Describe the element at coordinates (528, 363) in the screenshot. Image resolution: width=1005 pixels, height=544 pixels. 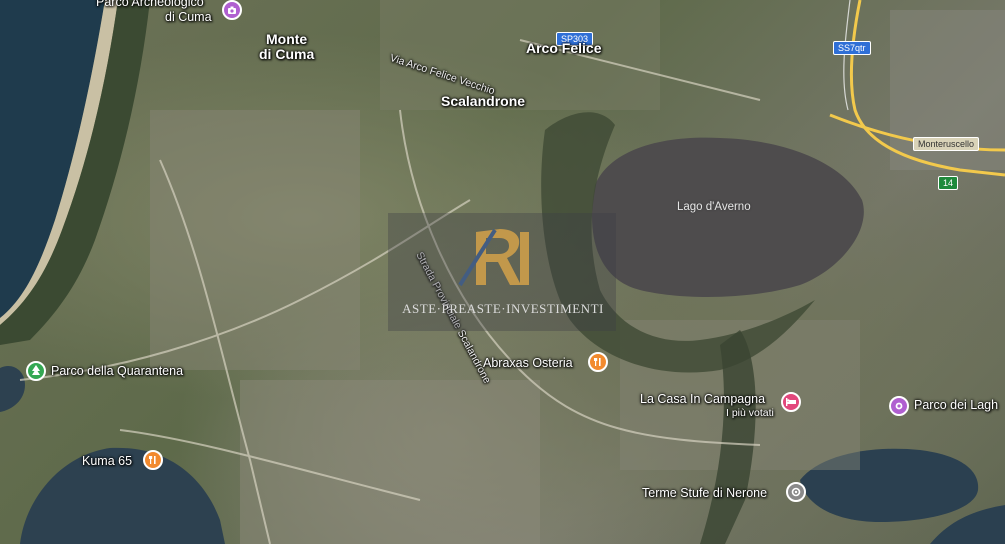
I see `place-label-abraxas-osteria: Abraxas Osteria` at that location.